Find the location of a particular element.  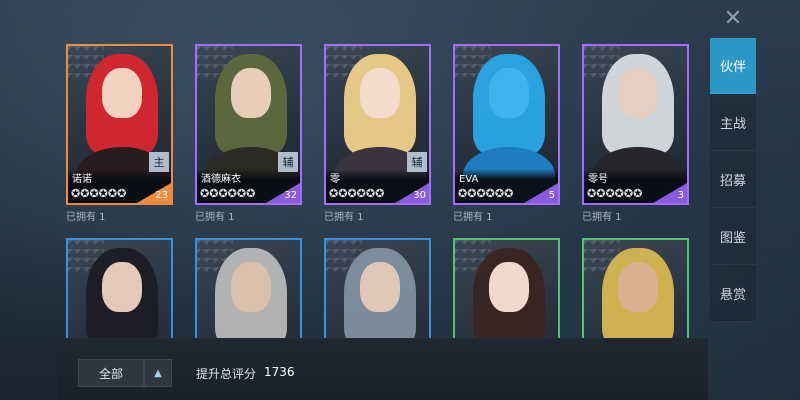

menu-item-4: 悬赏 is located at coordinates (733, 293).